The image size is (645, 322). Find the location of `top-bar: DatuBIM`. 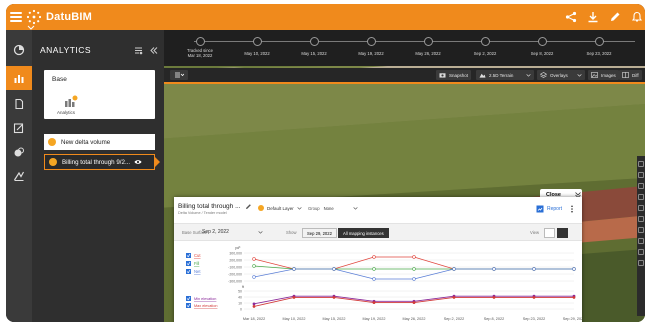

top-bar: DatuBIM is located at coordinates (325, 17).